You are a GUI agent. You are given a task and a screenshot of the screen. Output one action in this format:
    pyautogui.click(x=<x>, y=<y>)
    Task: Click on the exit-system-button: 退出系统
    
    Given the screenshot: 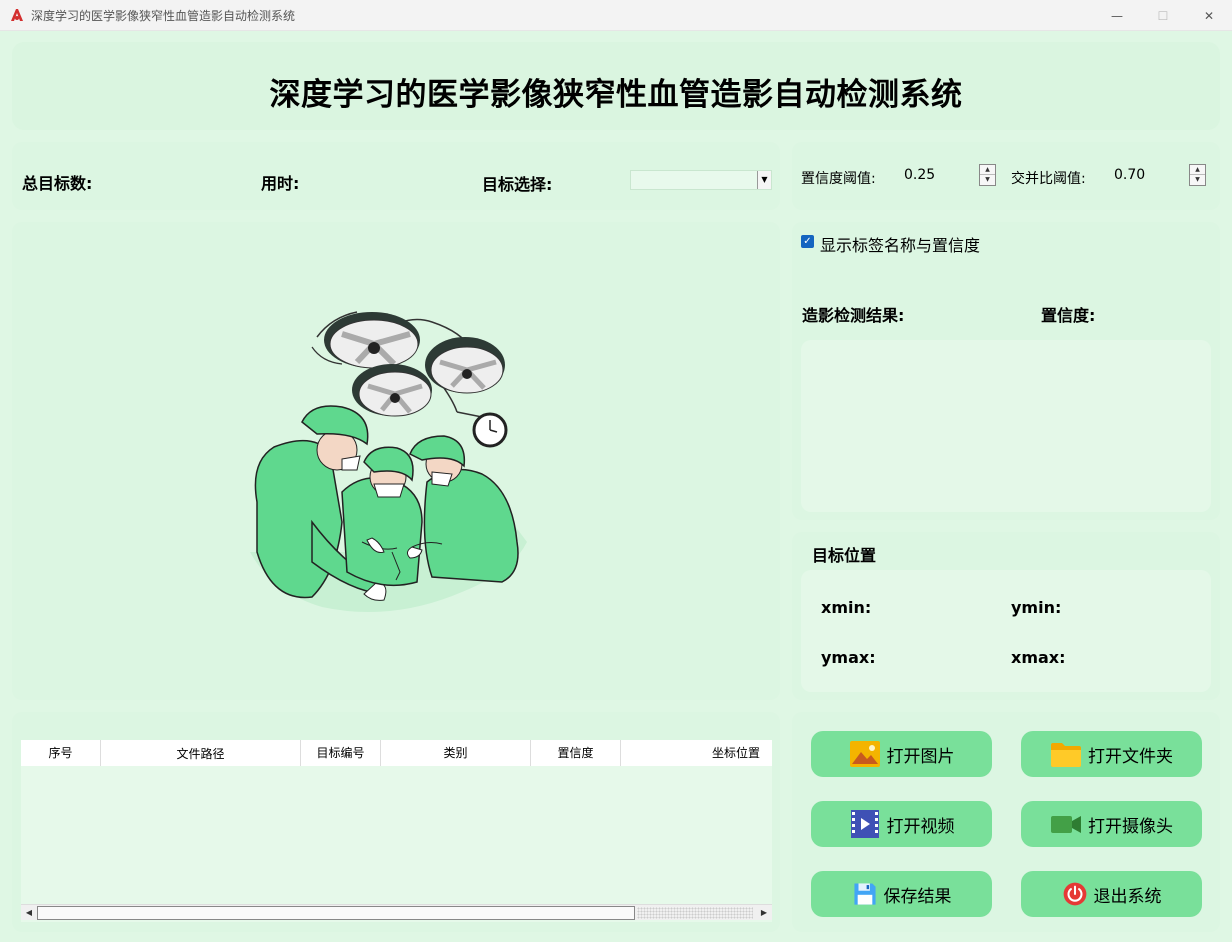 What is the action you would take?
    pyautogui.click(x=1111, y=894)
    